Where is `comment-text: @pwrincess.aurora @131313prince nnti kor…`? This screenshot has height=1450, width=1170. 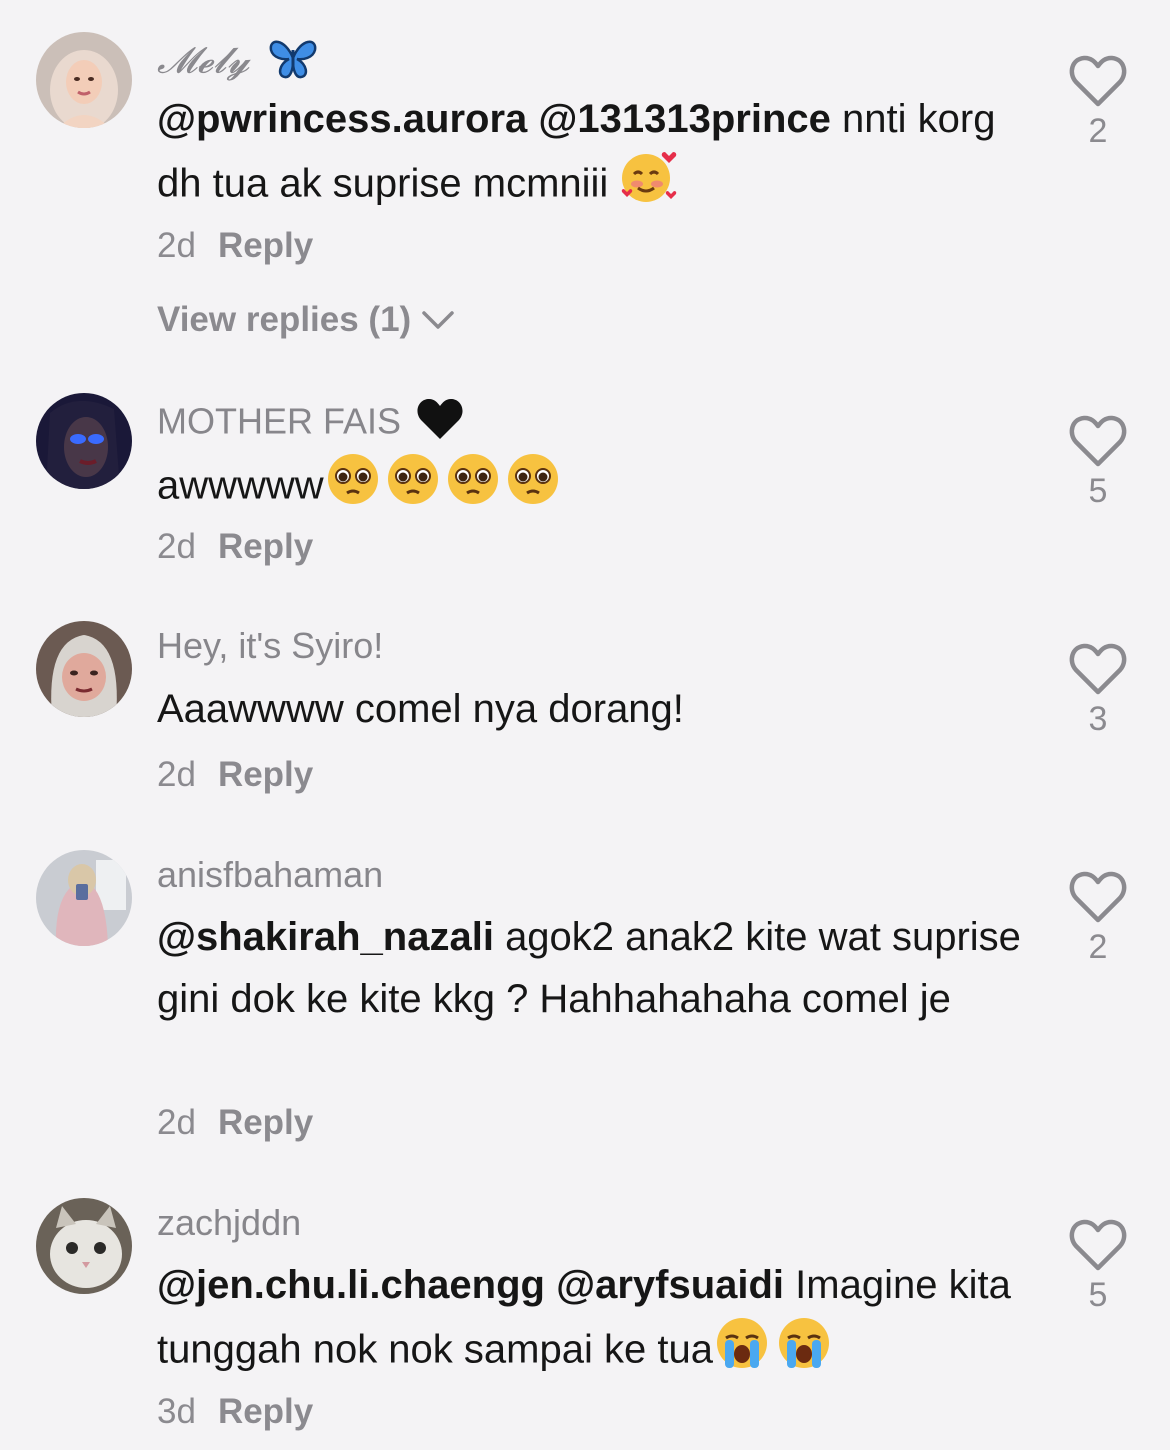
comment-text: @pwrincess.aurora @131313prince nnti kor… is located at coordinates (592, 155).